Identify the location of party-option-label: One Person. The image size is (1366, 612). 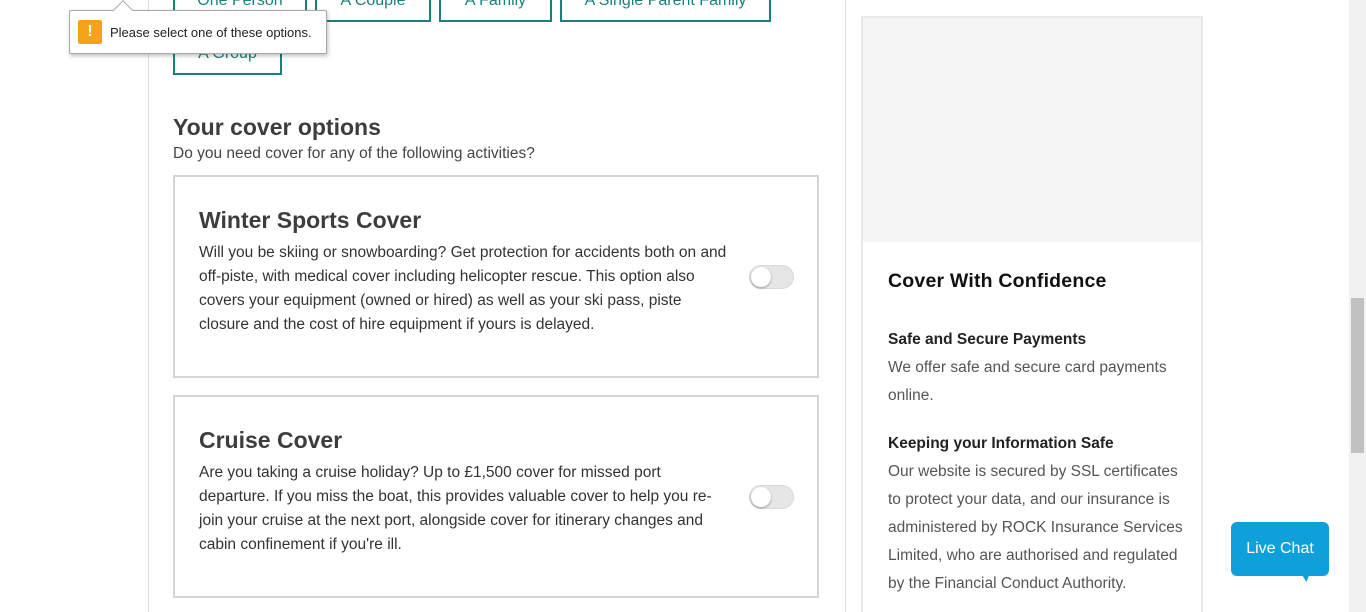
(240, 4).